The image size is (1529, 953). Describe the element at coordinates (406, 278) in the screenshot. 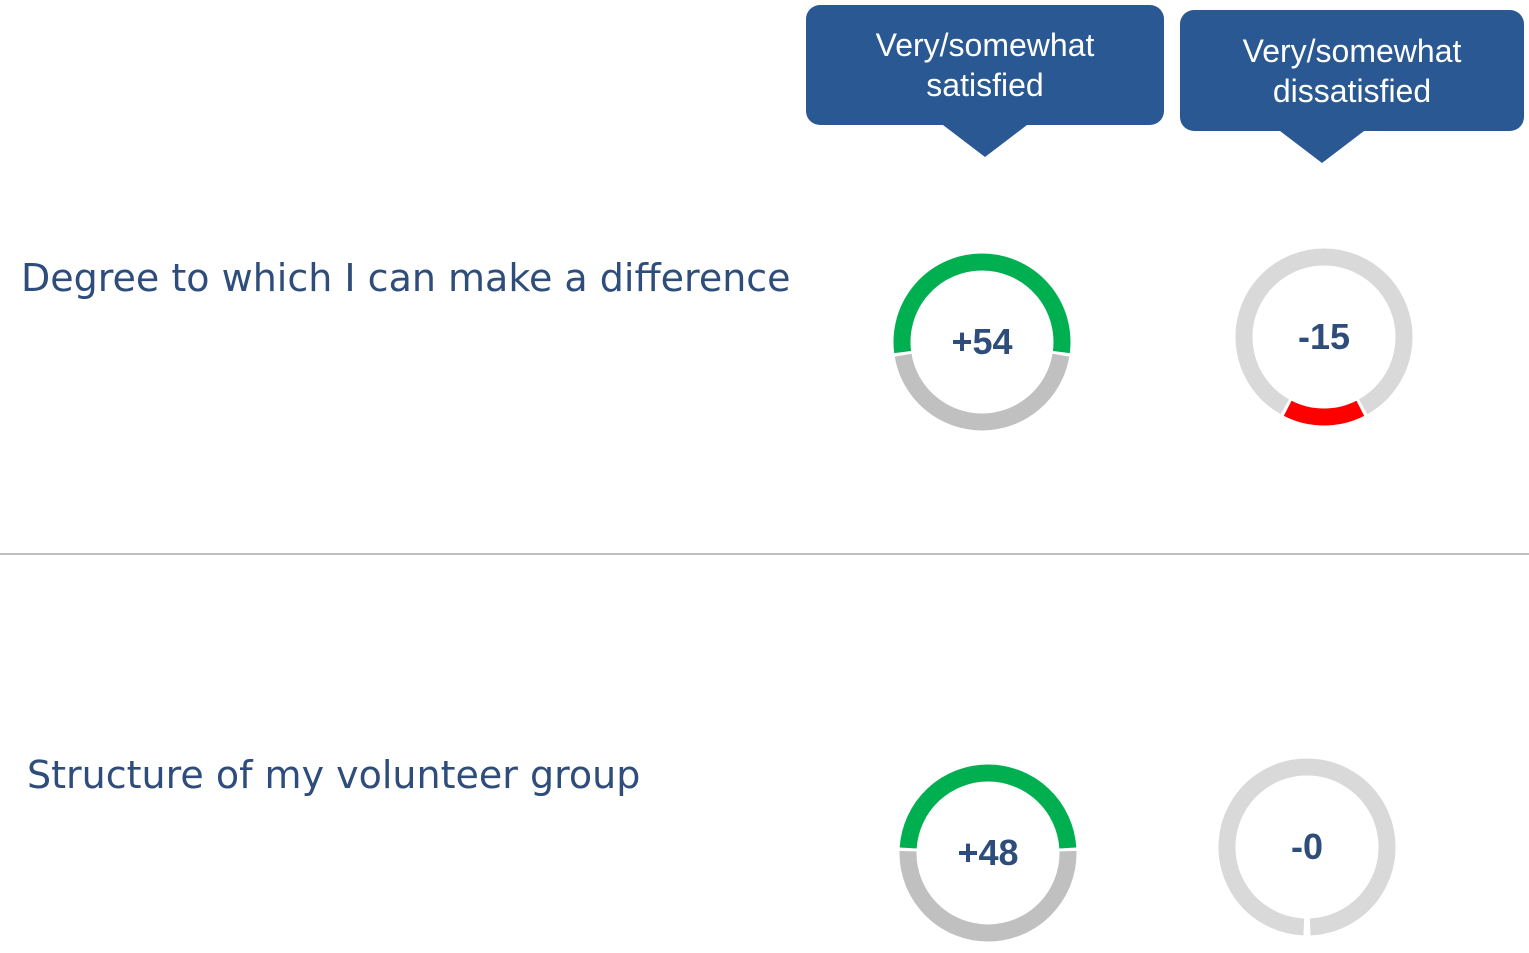

I see `row-label-difference: Degree to which I can make a difference` at that location.